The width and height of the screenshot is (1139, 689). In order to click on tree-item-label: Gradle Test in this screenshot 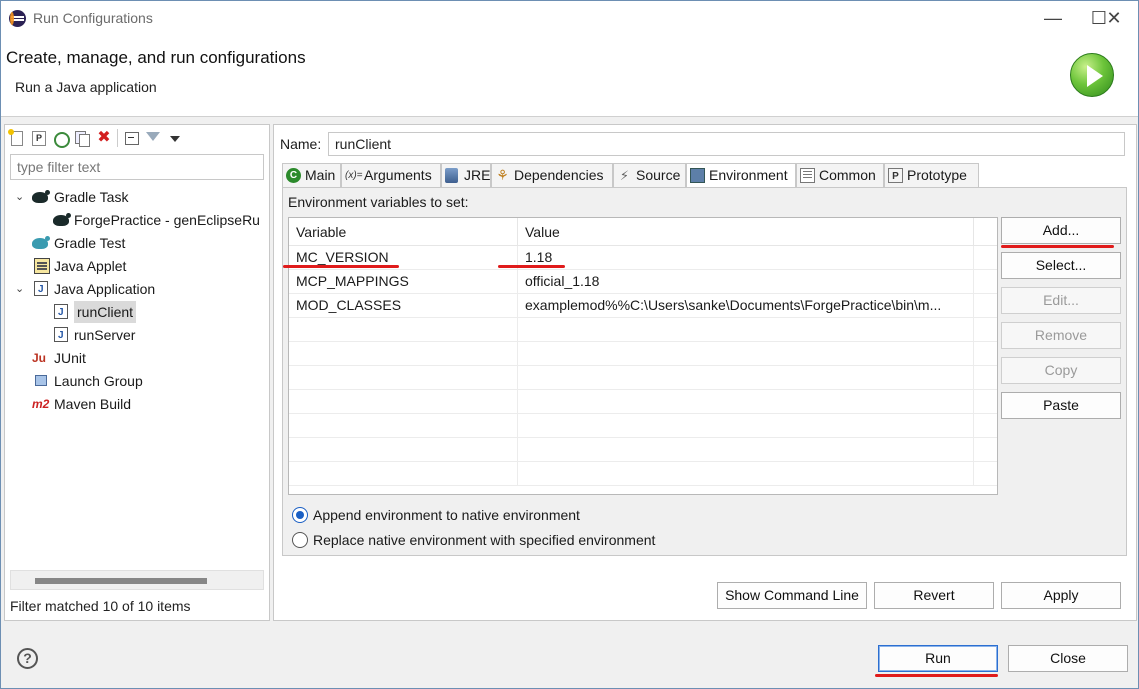, I will do `click(90, 243)`.